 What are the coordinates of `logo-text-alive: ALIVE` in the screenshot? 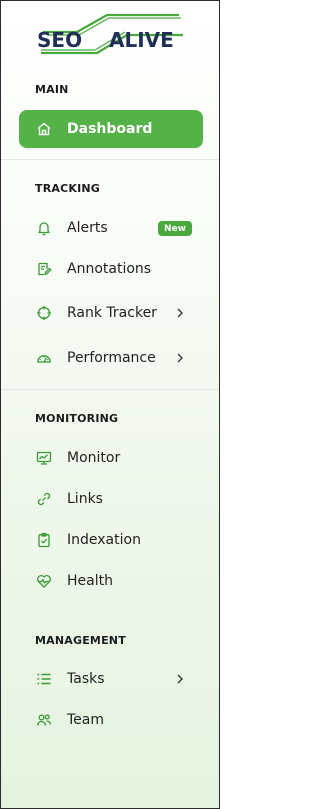 It's located at (141, 40).